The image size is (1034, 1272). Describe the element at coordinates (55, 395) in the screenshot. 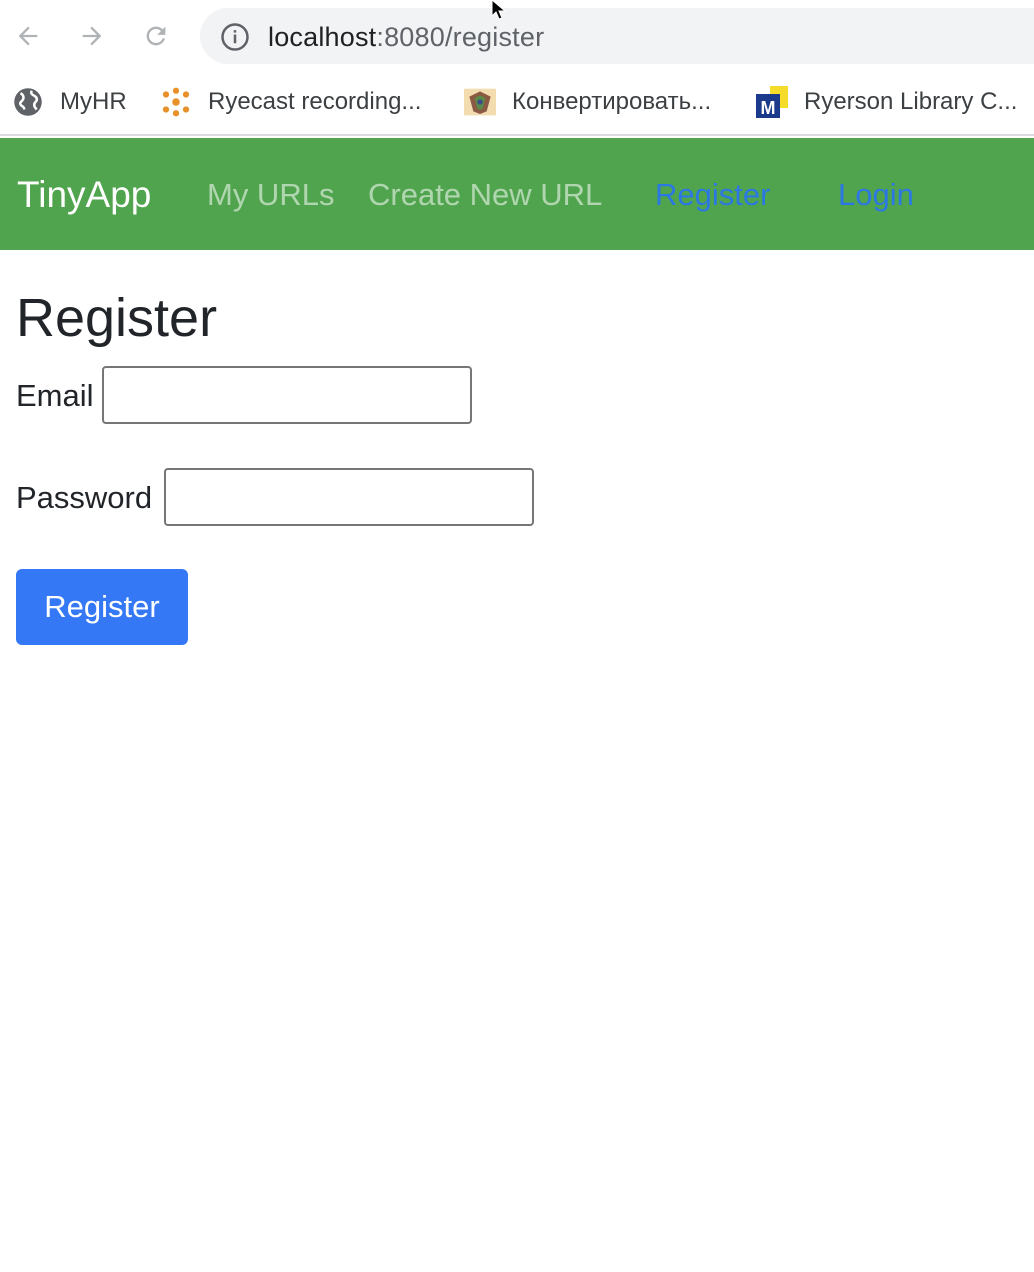

I see `email-label: Email` at that location.